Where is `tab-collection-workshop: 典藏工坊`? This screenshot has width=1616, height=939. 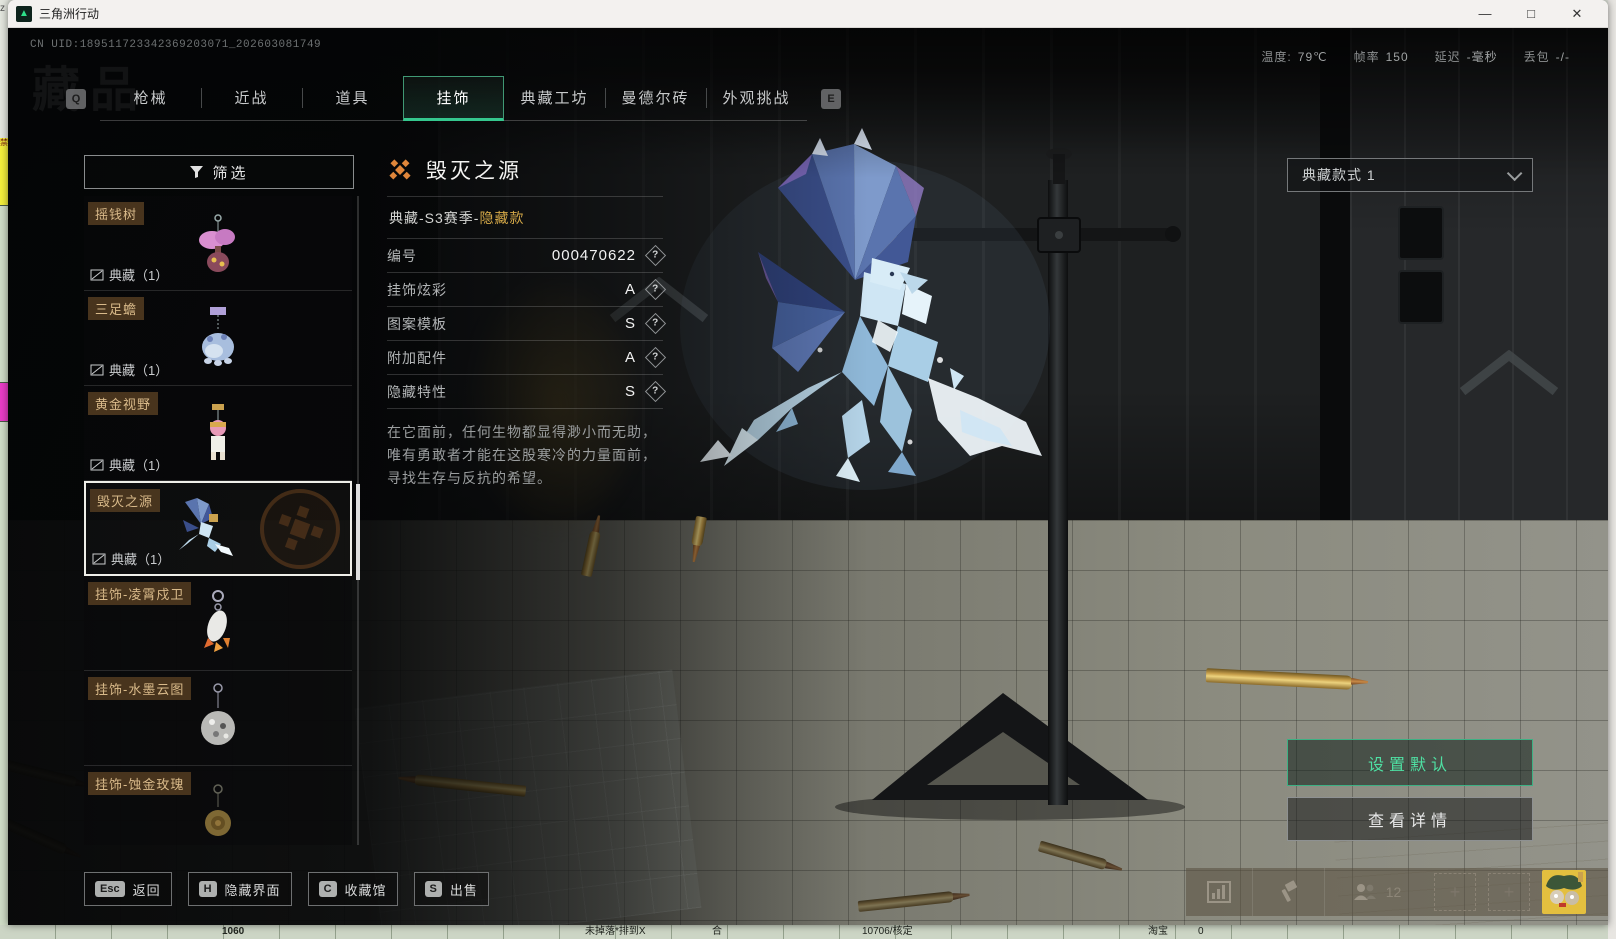 tab-collection-workshop: 典藏工坊 is located at coordinates (554, 98).